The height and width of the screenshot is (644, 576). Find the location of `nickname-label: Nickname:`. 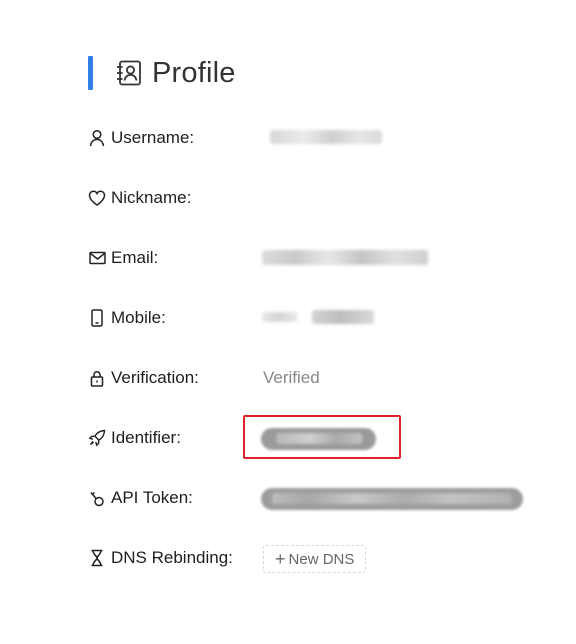

nickname-label: Nickname: is located at coordinates (151, 197).